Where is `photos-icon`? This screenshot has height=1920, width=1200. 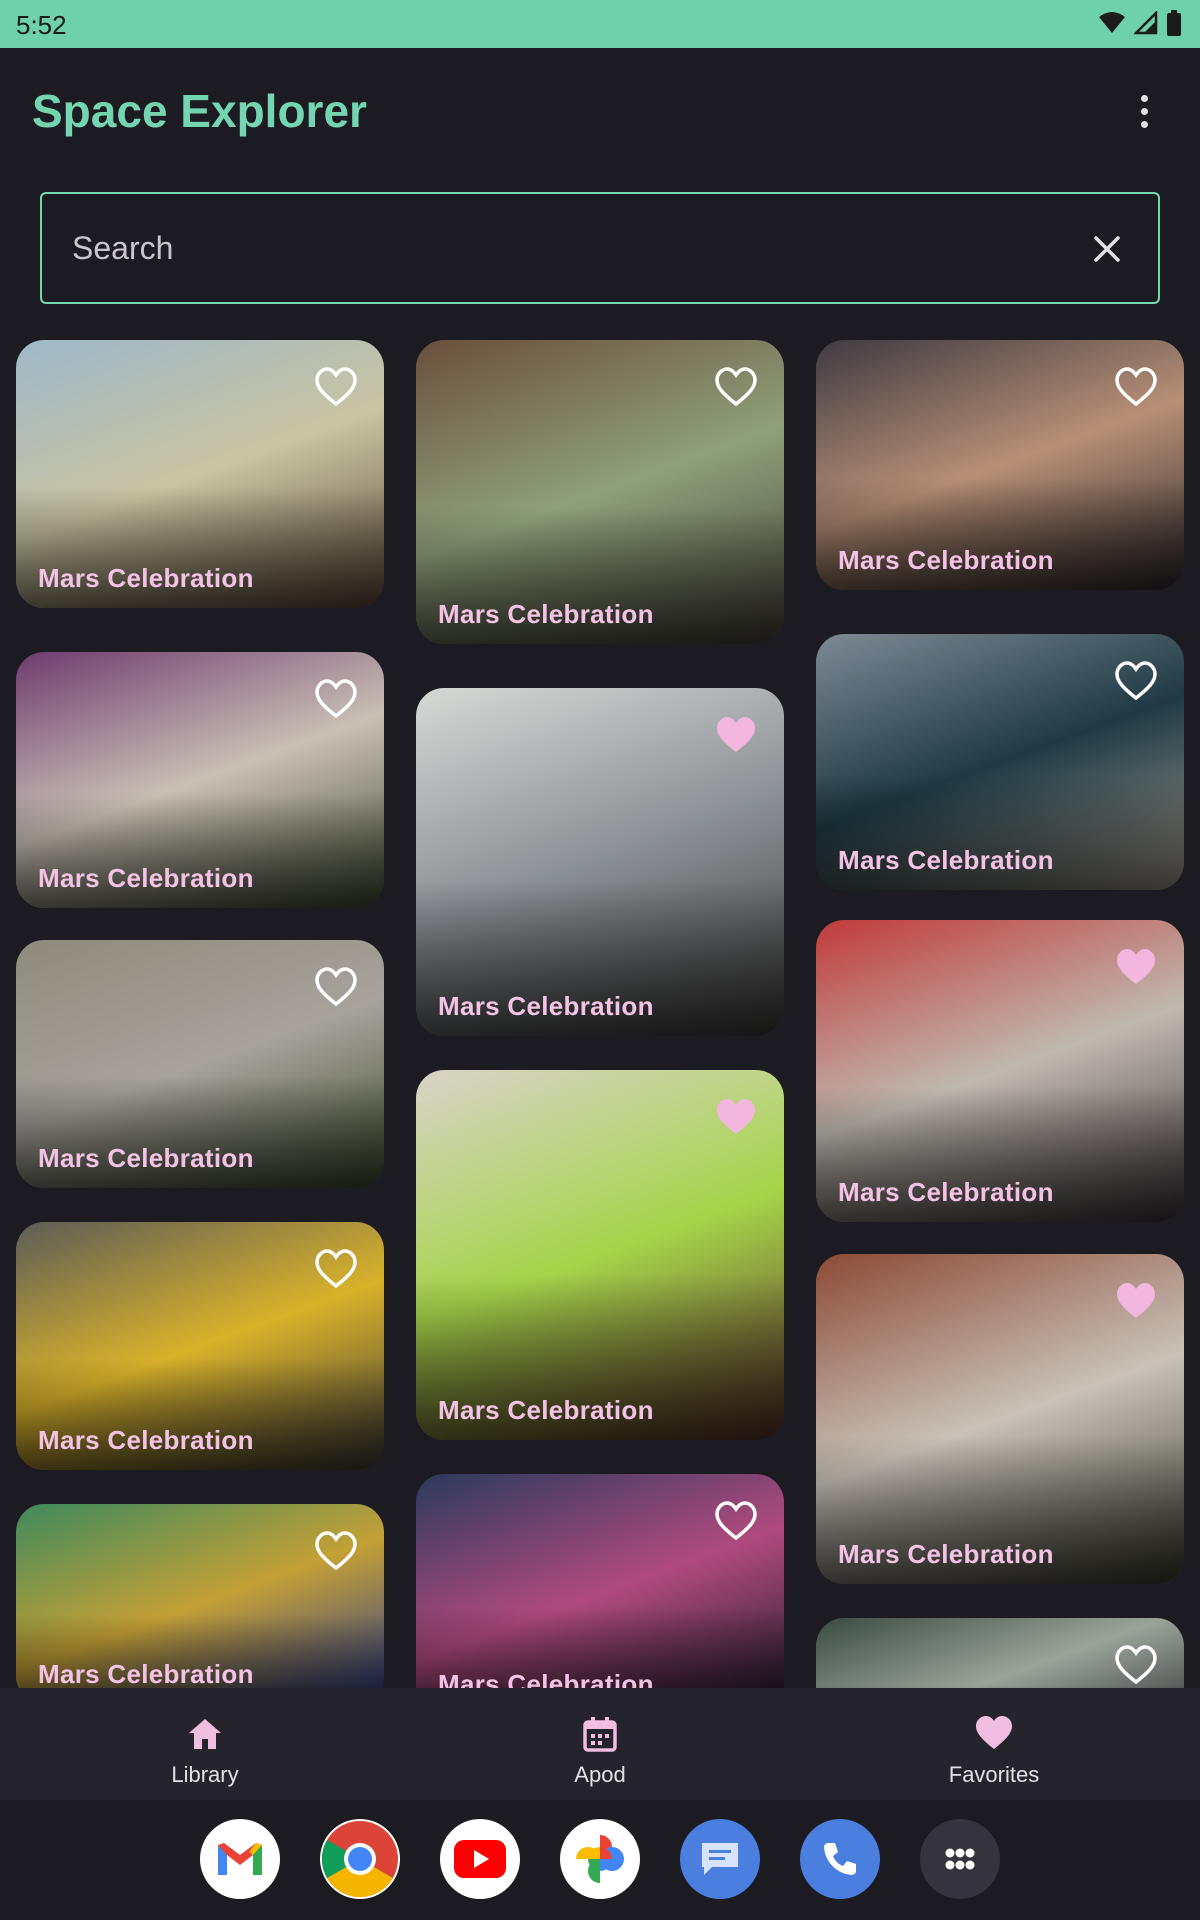 photos-icon is located at coordinates (600, 1859).